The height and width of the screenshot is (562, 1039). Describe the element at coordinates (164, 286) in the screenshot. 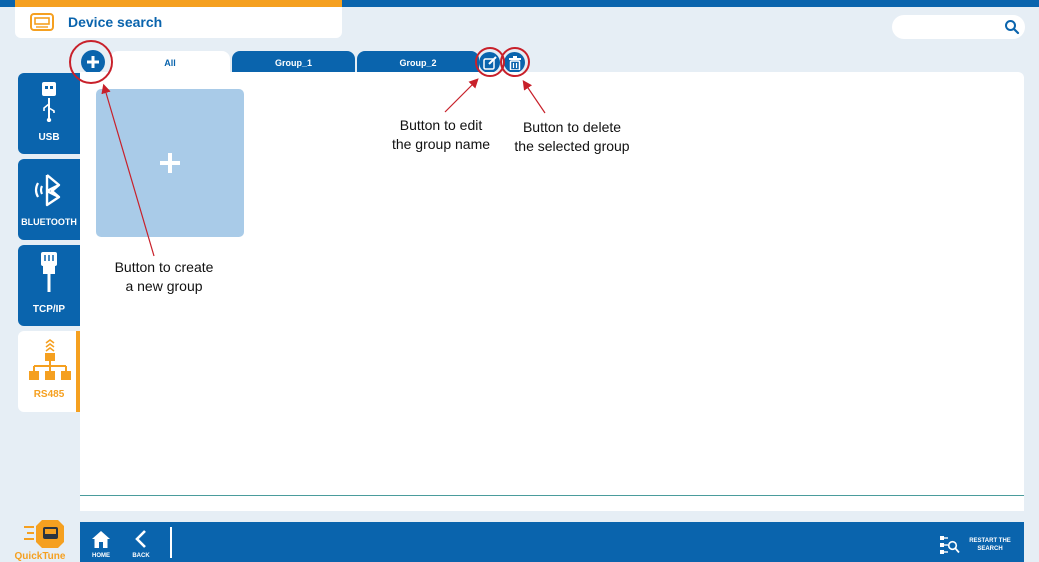

I see `annotation-text: a new group` at that location.